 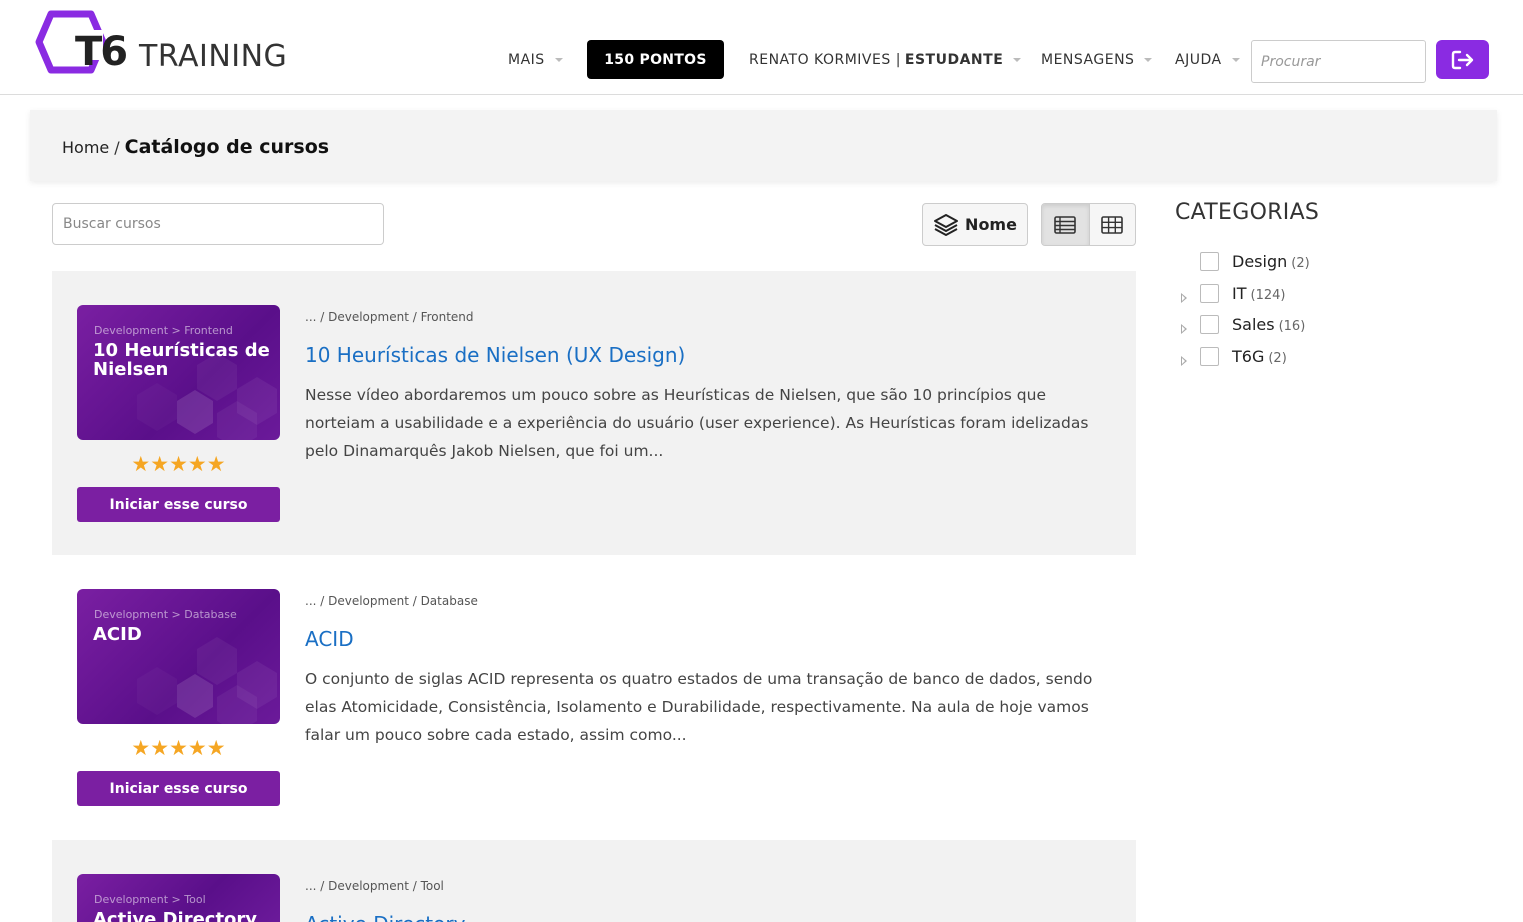 I want to click on course-title-link: Active Directory, so click(x=385, y=917).